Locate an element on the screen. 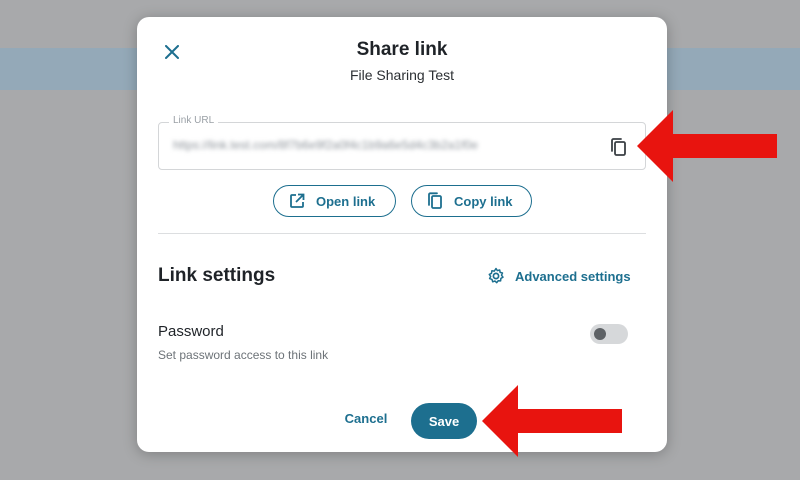 Image resolution: width=800 pixels, height=480 pixels. open-link-label: Open link is located at coordinates (346, 201).